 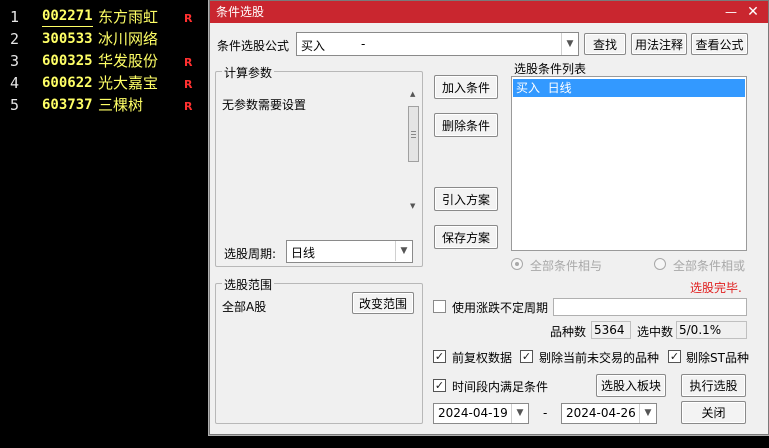 What do you see at coordinates (349, 251) in the screenshot?
I see `period-select: 日线 ▼` at bounding box center [349, 251].